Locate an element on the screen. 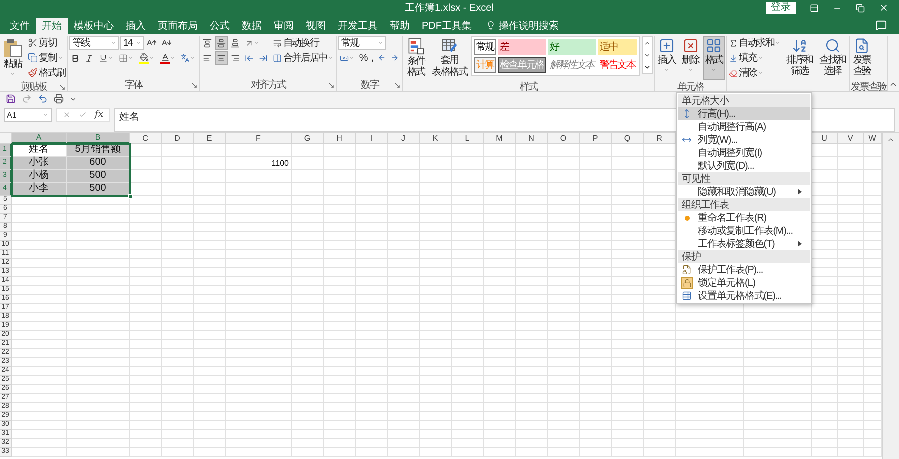 This screenshot has width=899, height=459. column-header: H is located at coordinates (340, 138).